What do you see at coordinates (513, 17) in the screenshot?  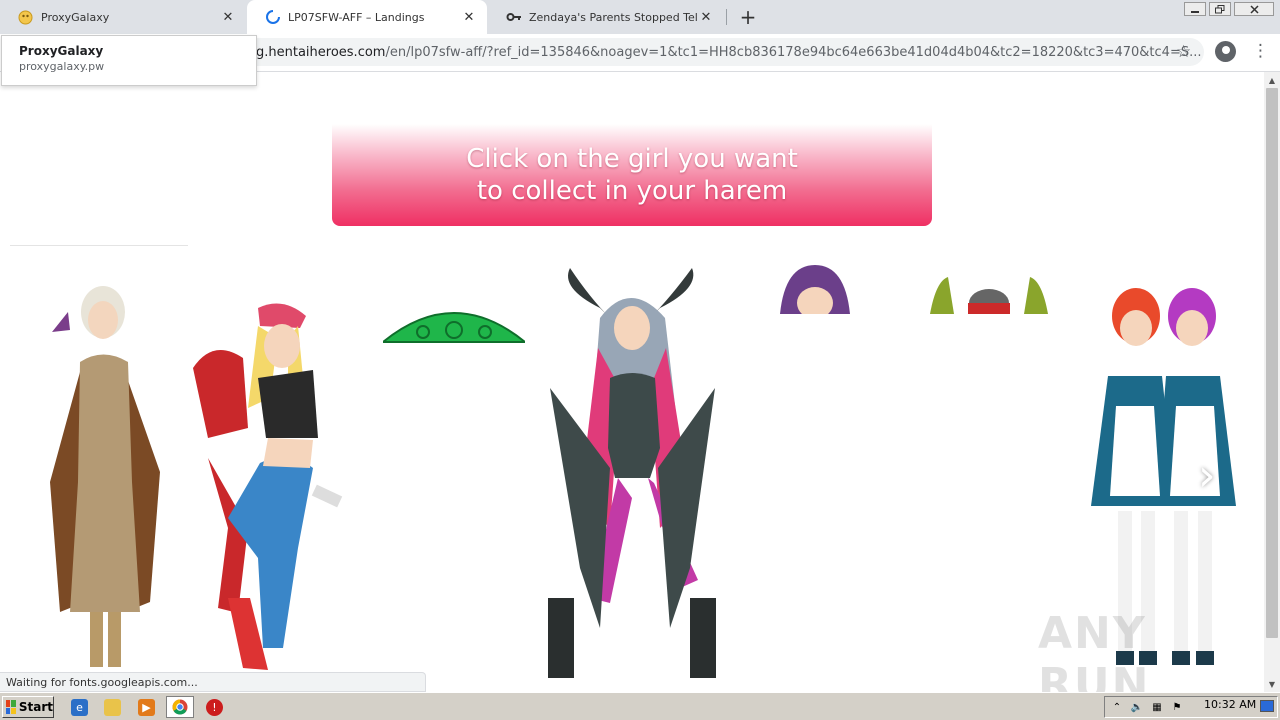 I see `key-icon` at bounding box center [513, 17].